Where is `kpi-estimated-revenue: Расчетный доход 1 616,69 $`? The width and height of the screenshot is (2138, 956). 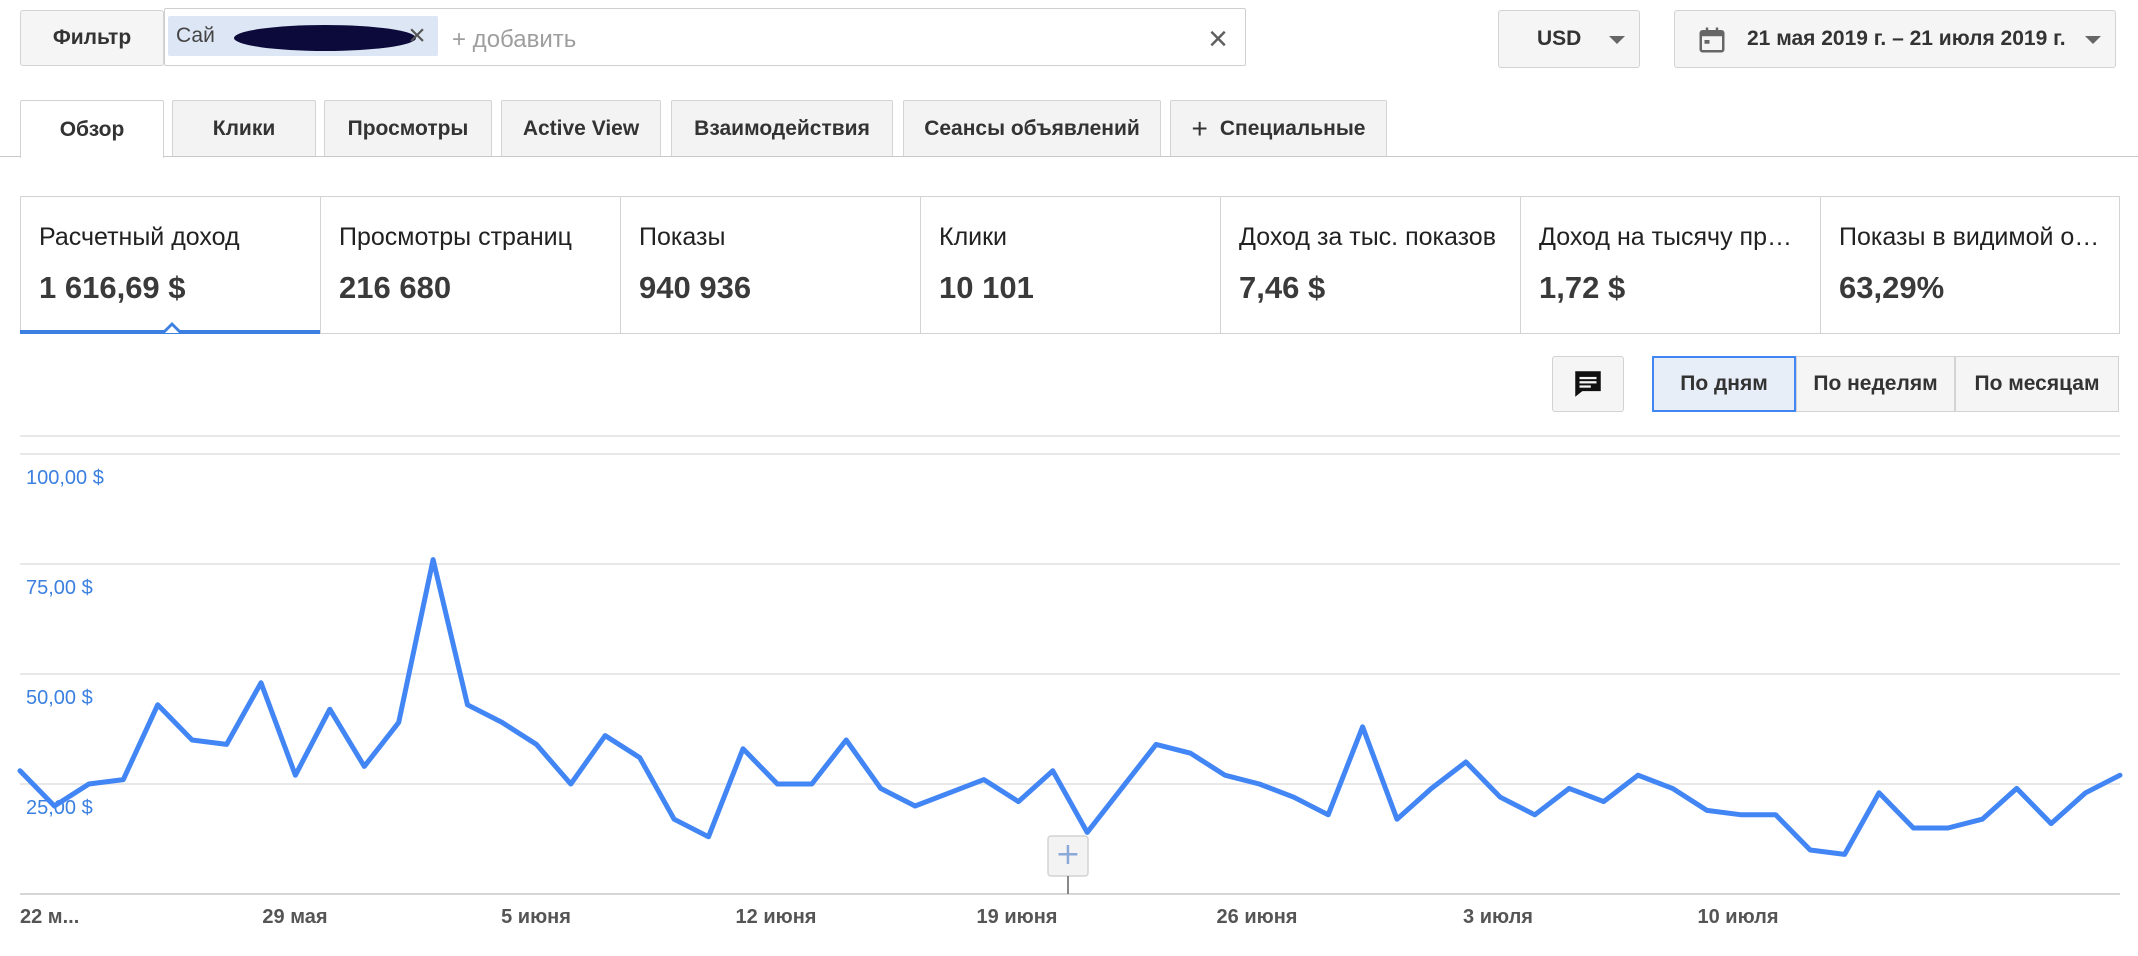 kpi-estimated-revenue: Расчетный доход 1 616,69 $ is located at coordinates (171, 265).